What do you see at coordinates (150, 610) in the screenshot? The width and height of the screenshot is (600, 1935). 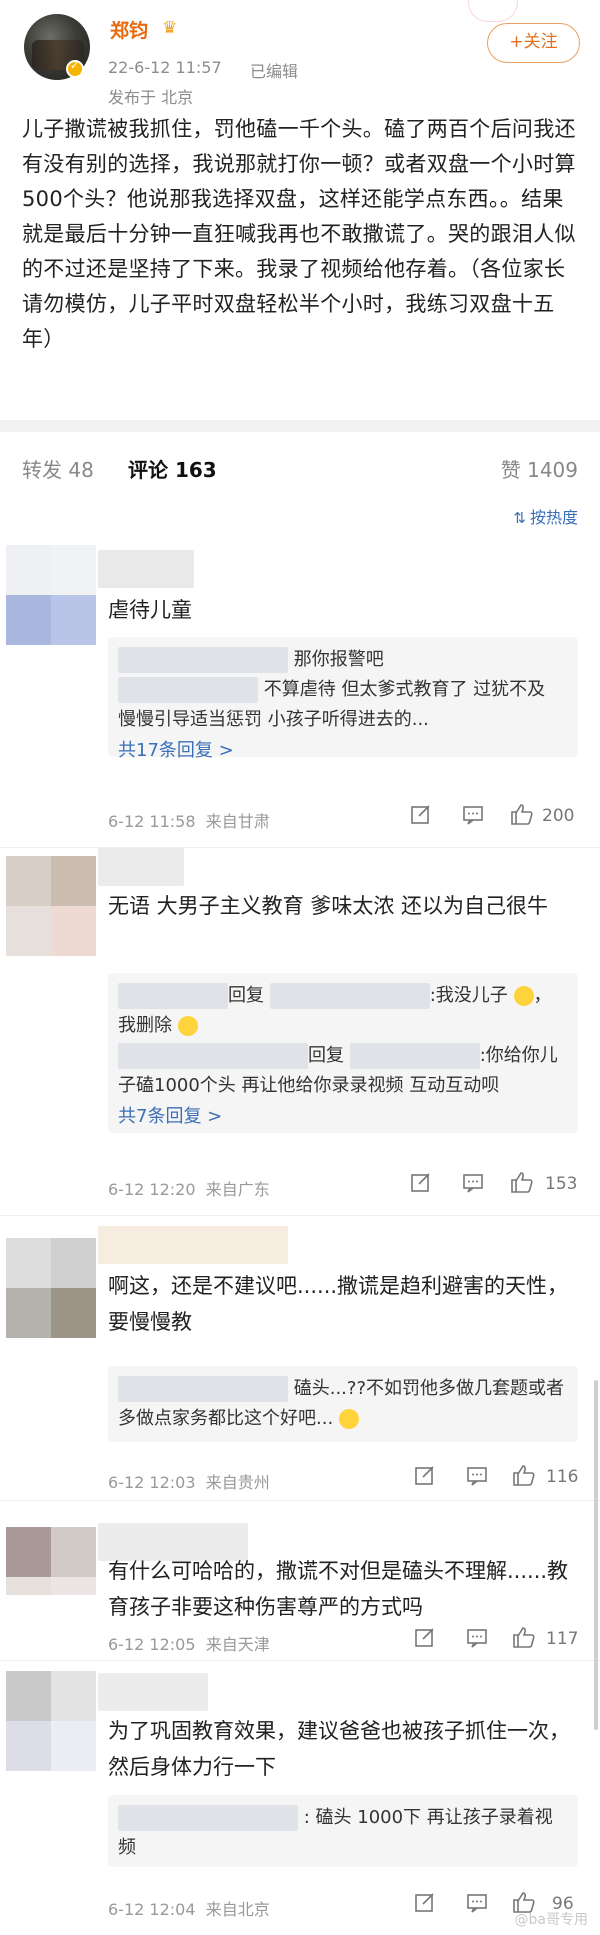 I see `comment-text: 虐待儿童` at bounding box center [150, 610].